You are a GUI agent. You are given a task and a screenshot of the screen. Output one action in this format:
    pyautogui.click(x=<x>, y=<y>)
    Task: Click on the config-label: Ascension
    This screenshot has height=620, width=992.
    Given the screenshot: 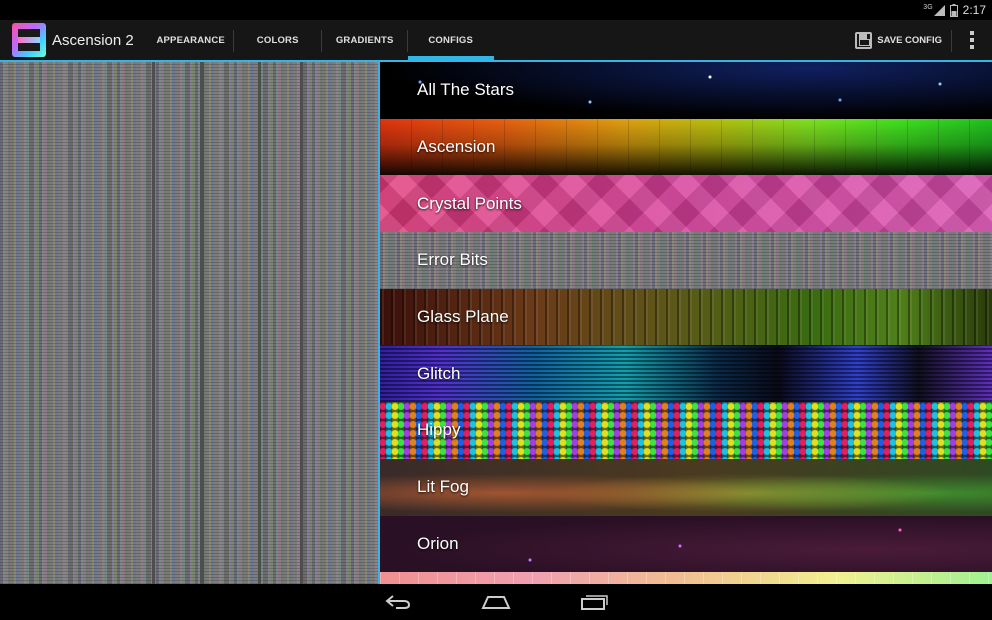 What is the action you would take?
    pyautogui.click(x=456, y=147)
    